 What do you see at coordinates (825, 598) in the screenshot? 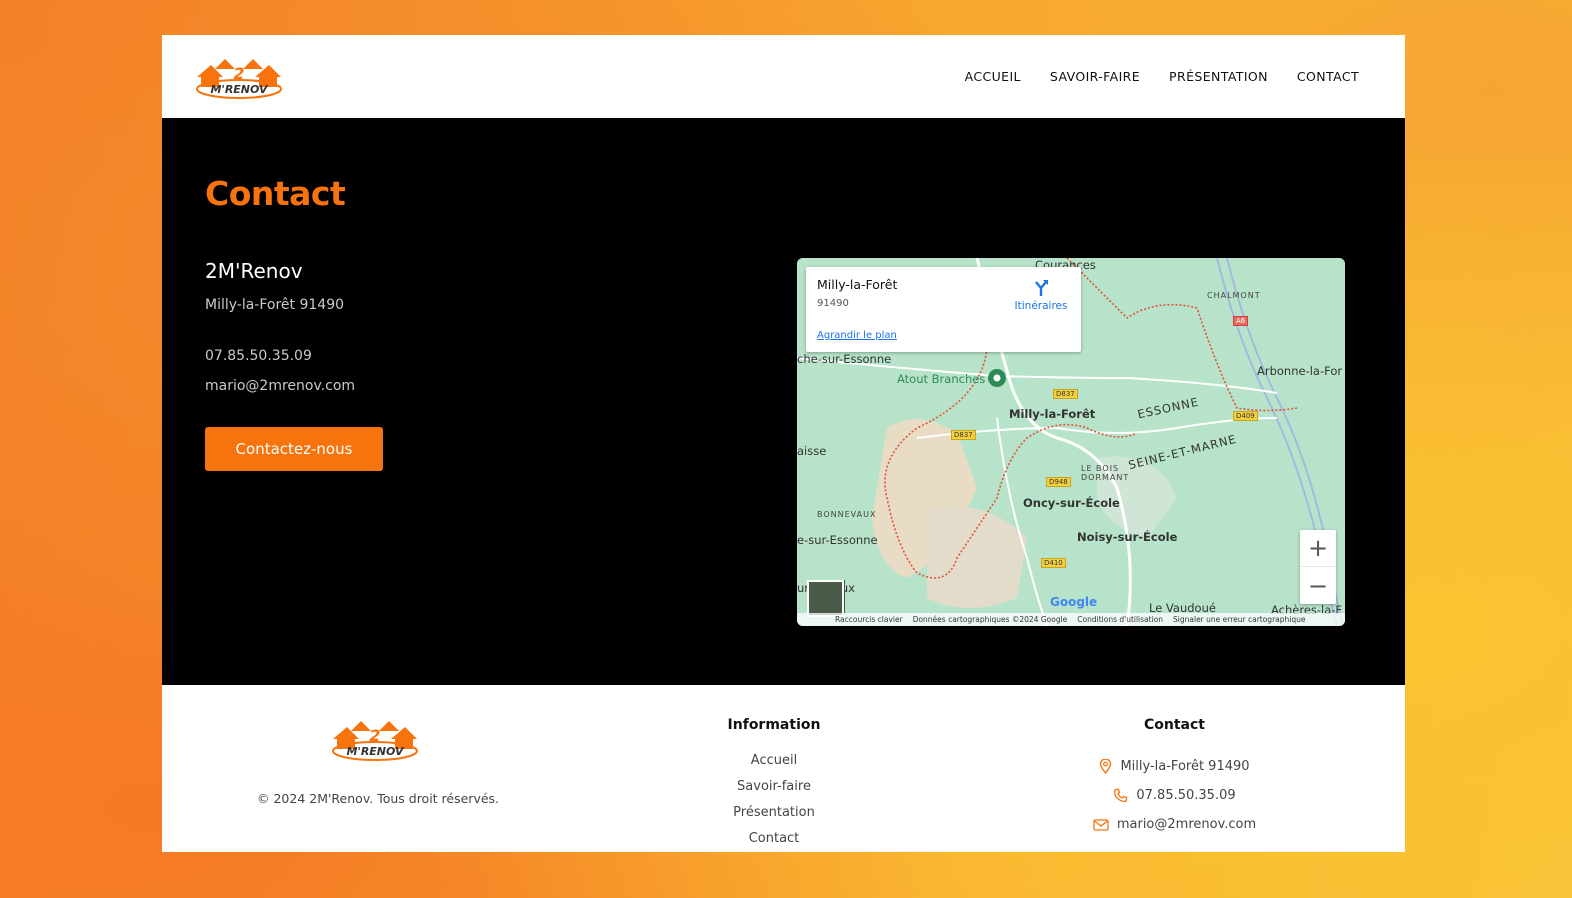
I see `satellite-toggle` at bounding box center [825, 598].